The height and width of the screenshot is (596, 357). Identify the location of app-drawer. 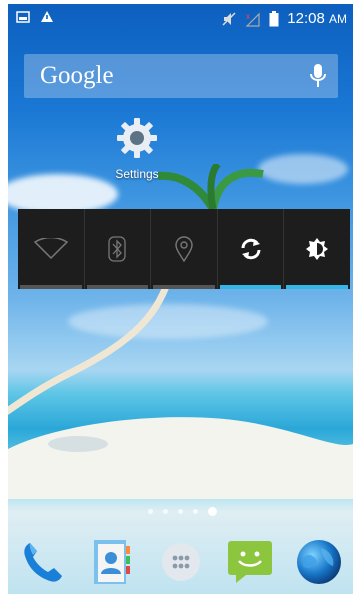
(181, 562).